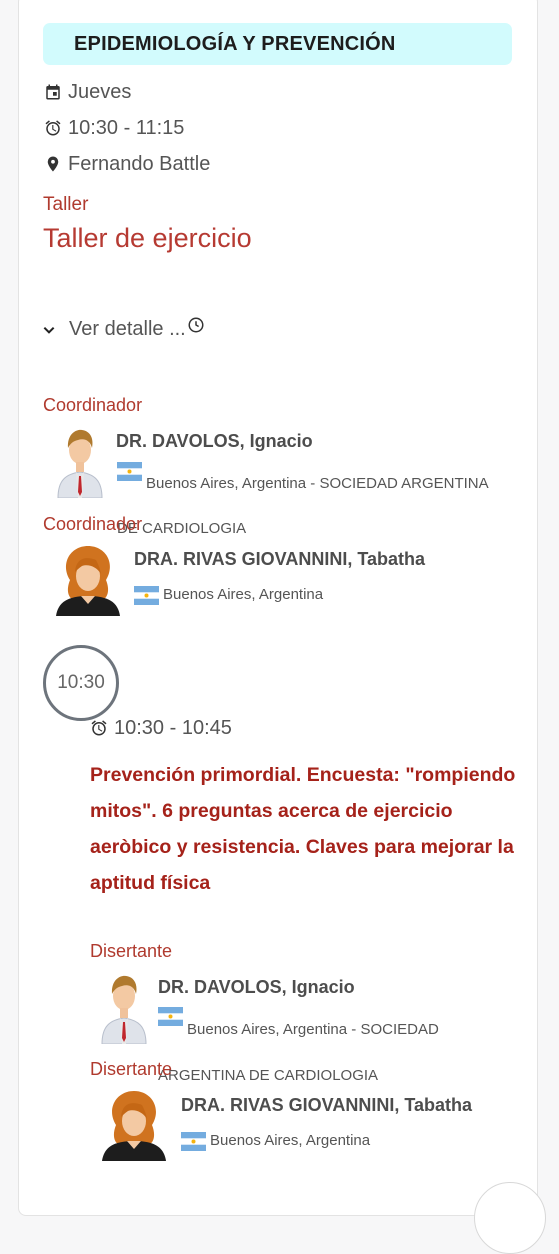 The height and width of the screenshot is (1254, 559). What do you see at coordinates (173, 727) in the screenshot?
I see `talk-time: 10:30 - 10:45` at bounding box center [173, 727].